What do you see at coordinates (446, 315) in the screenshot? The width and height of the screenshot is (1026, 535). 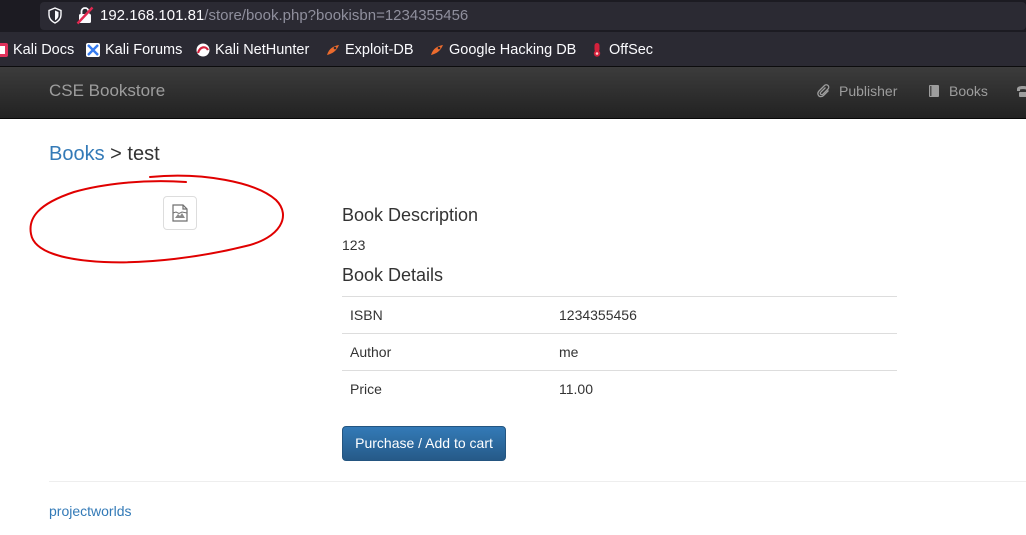 I see `detail-label-isbn: ISBN` at bounding box center [446, 315].